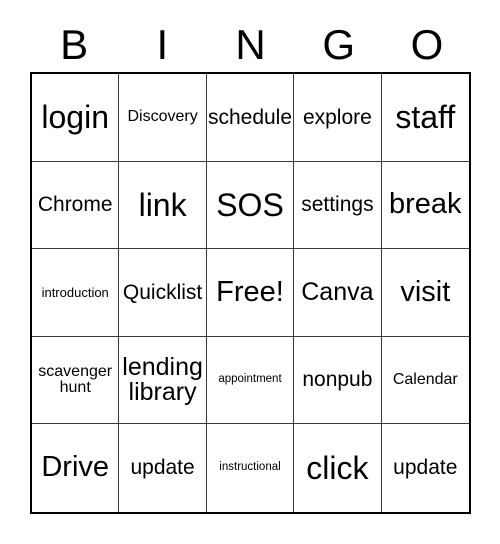  I want to click on bingo-header: BINGO, so click(250, 45).